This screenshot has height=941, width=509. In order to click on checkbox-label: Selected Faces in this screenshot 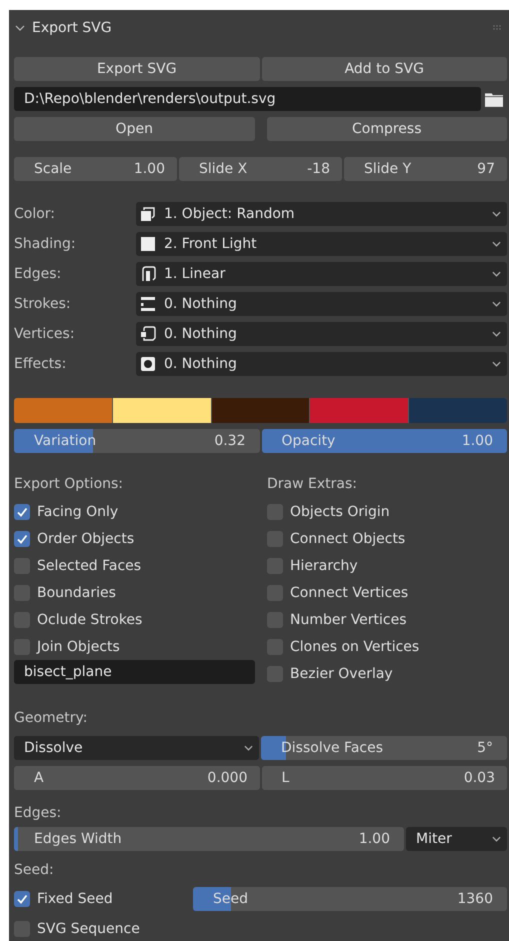, I will do `click(89, 566)`.